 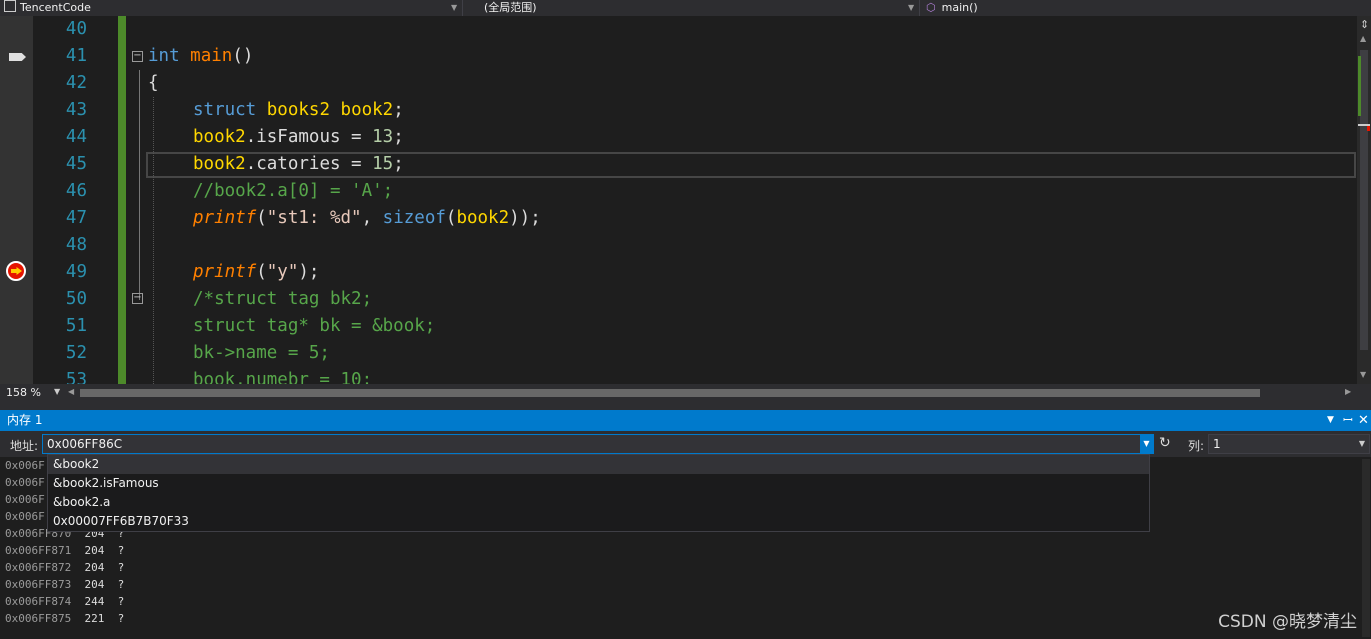 I want to click on memory-window-title-bar: 内存 1 ▼ ꟷ ✕, so click(x=685, y=420).